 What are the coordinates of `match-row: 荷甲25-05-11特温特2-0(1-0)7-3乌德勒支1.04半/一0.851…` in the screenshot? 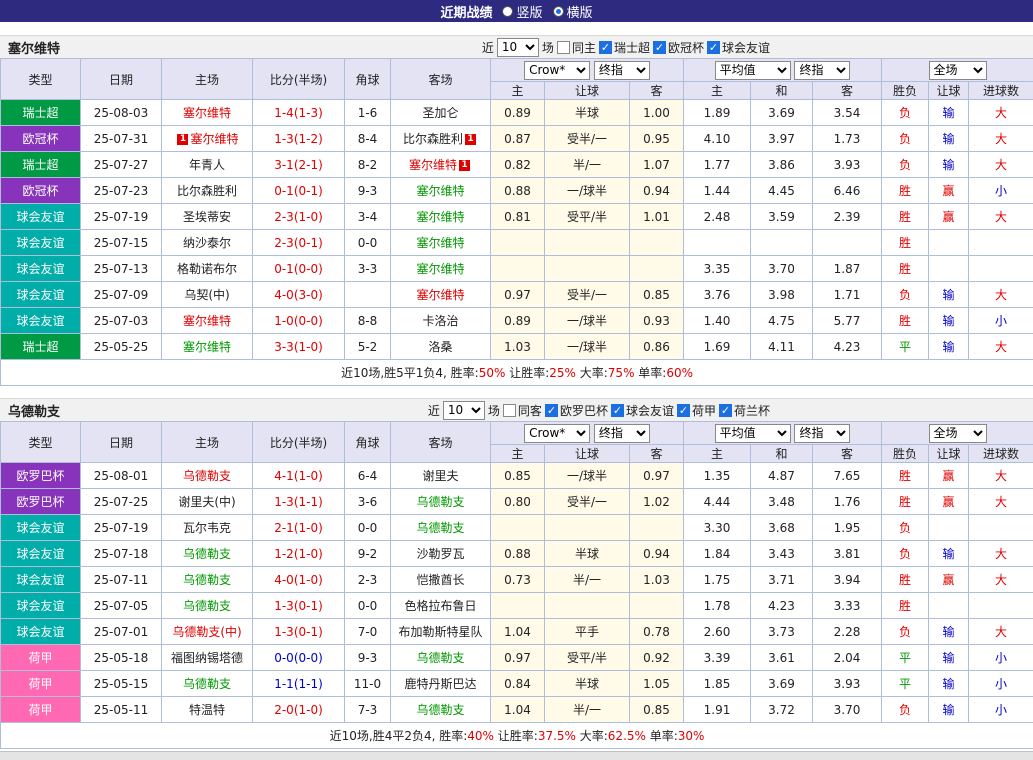 It's located at (517, 710).